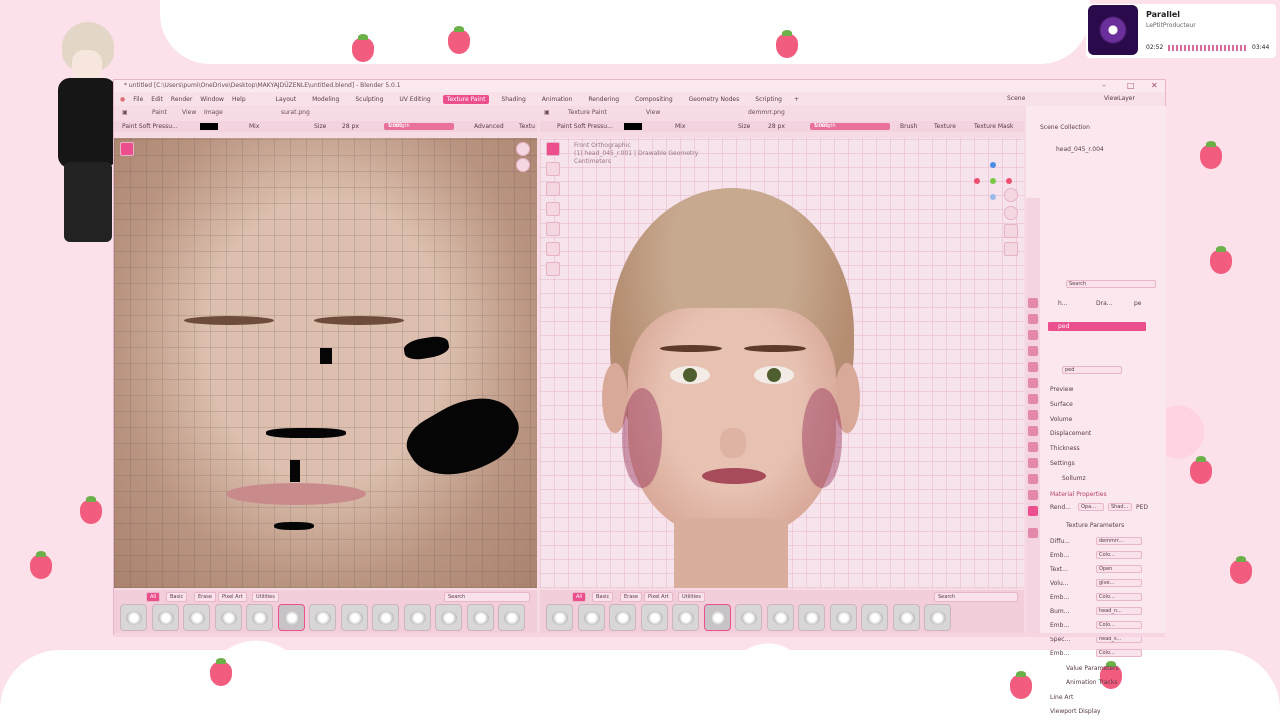 This screenshot has height=720, width=1280. What do you see at coordinates (205, 597) in the screenshot?
I see `filter-erase: Erase` at bounding box center [205, 597].